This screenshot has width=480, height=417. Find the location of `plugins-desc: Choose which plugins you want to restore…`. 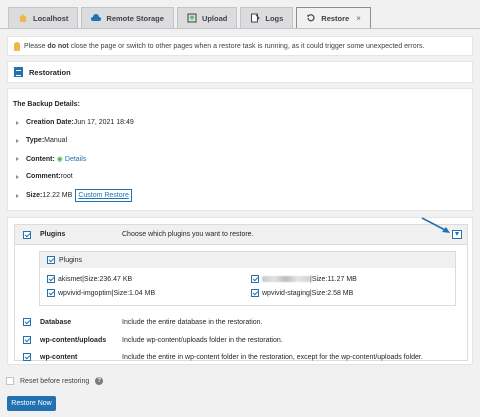

plugins-desc: Choose which plugins you want to restore… is located at coordinates (188, 234).